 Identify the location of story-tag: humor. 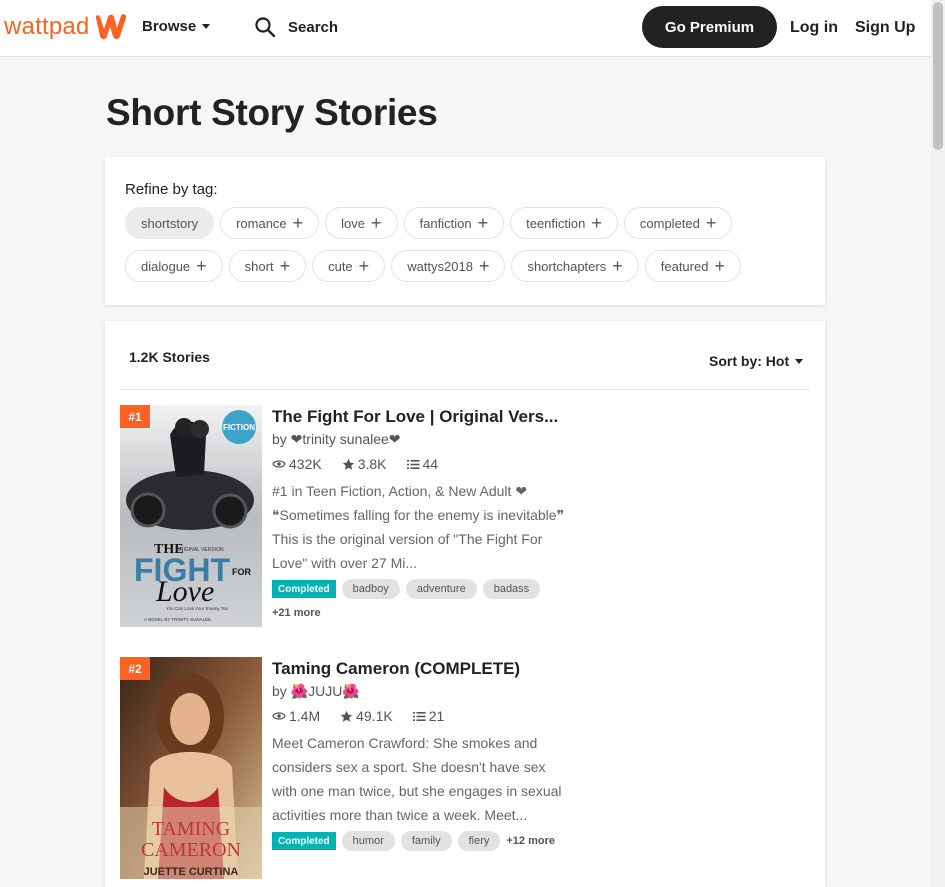
(368, 841).